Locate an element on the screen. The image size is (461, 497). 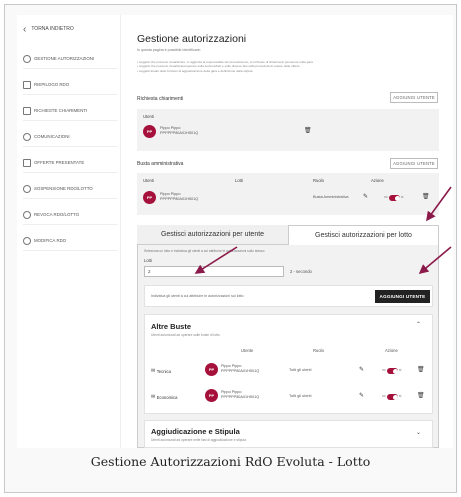
sidebar-item-revoca: REVOCA RDO/LOTTO is located at coordinates (70, 215).